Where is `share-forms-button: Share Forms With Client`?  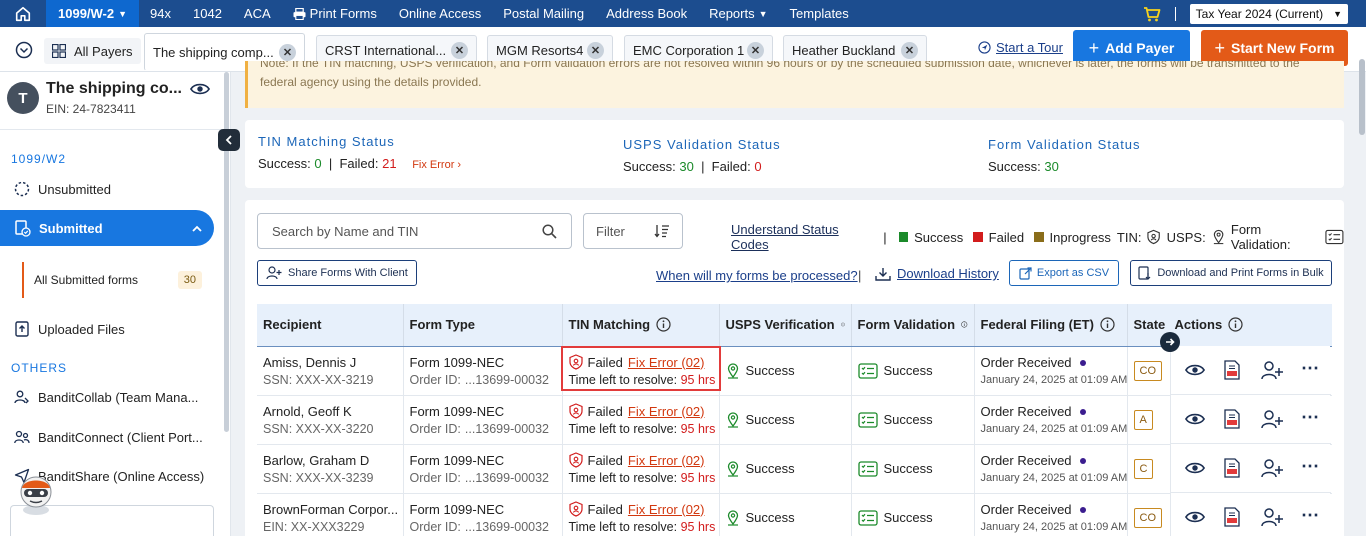
share-forms-button: Share Forms With Client is located at coordinates (337, 273).